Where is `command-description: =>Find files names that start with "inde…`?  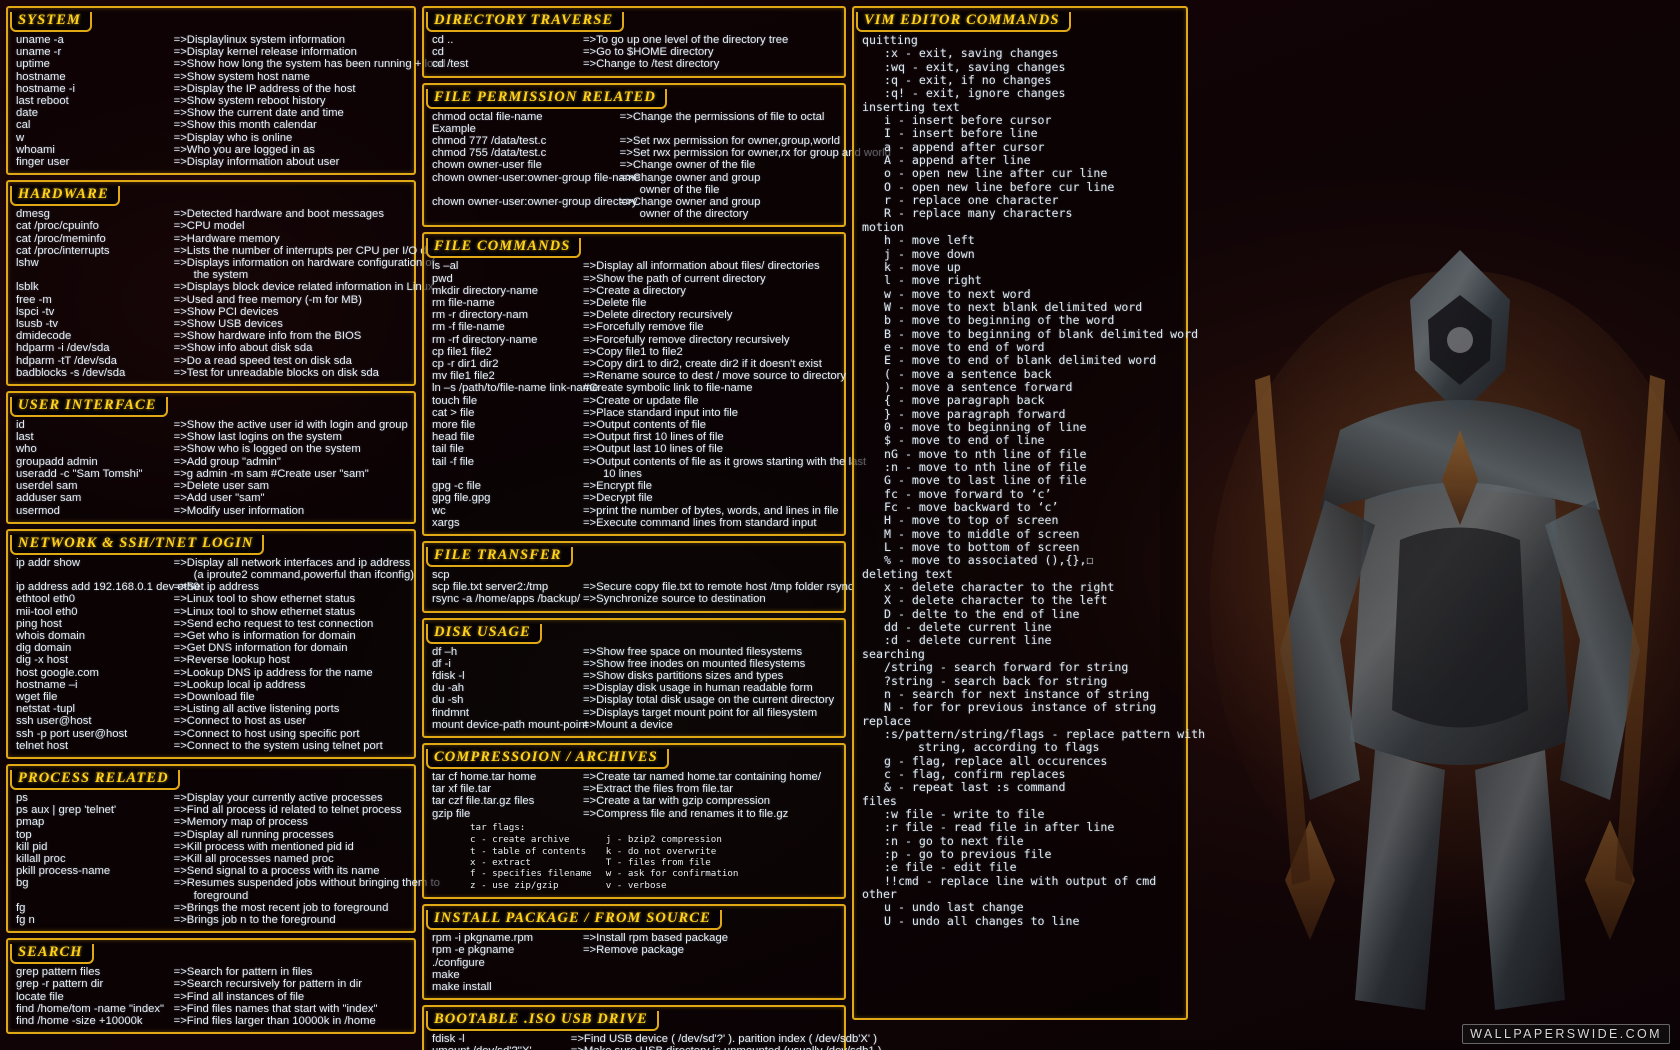 command-description: =>Find files names that start with "inde… is located at coordinates (275, 1008).